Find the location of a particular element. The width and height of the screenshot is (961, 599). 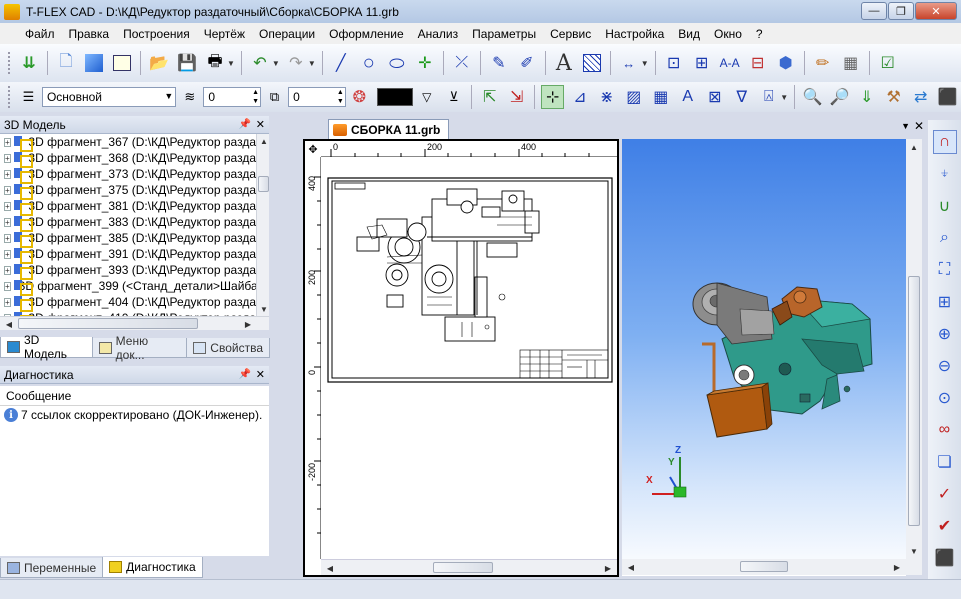

dimension-tool-icon: ↔ is located at coordinates (629, 63).